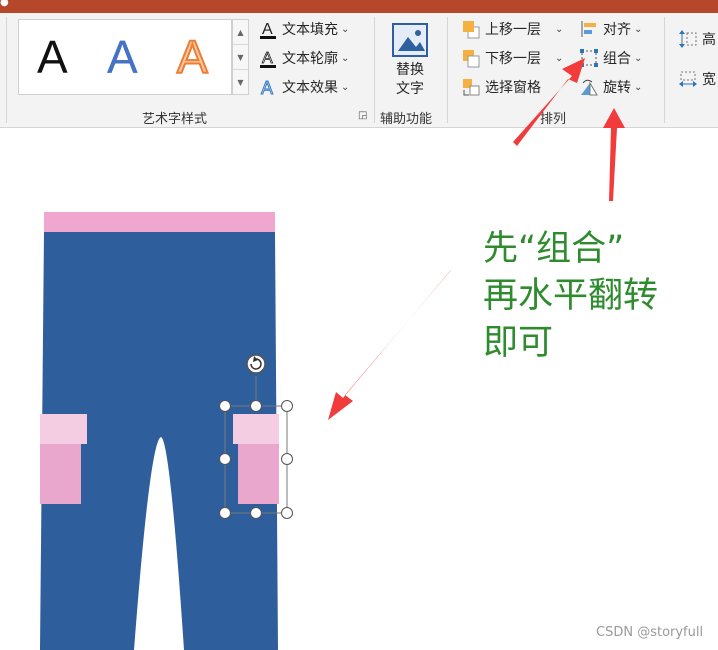 This screenshot has height=650, width=718. What do you see at coordinates (225, 406) in the screenshot?
I see `resize-handle-nw` at bounding box center [225, 406].